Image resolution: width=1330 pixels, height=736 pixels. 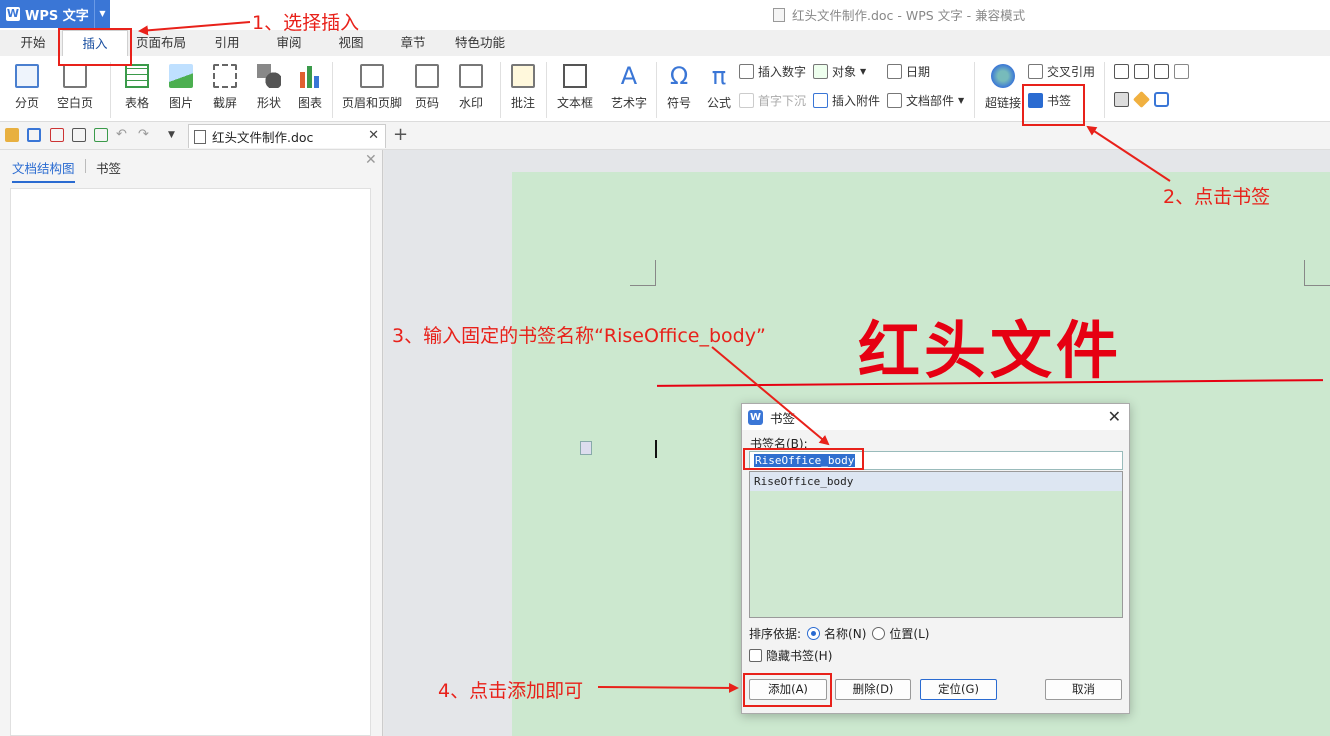 What do you see at coordinates (643, 273) in the screenshot?
I see `crop-mark-top-left` at bounding box center [643, 273].